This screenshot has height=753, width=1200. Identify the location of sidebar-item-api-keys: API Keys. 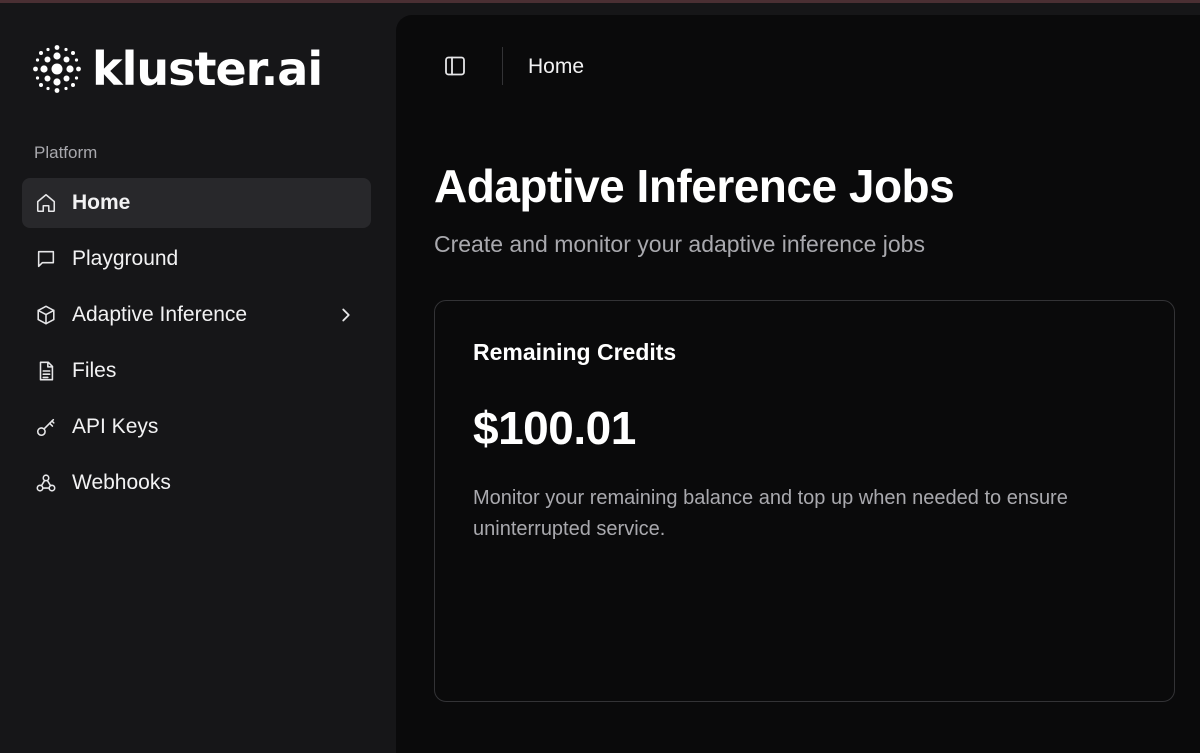
(196, 427).